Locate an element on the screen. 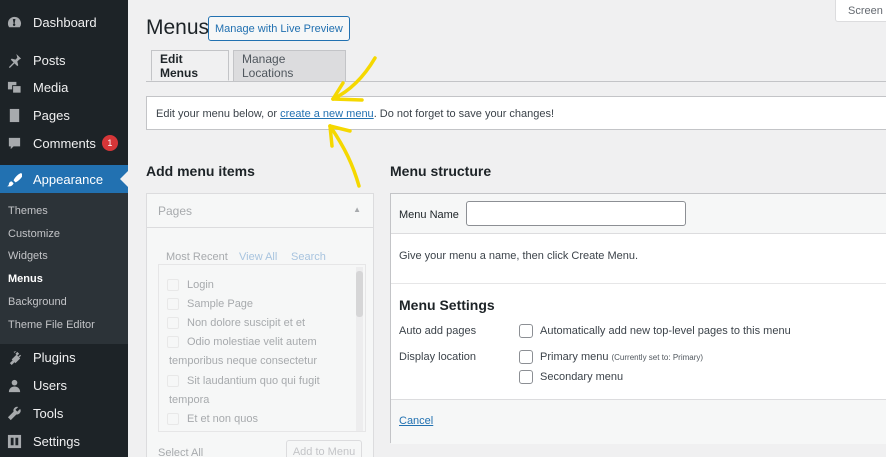  manage-live-preview-button: Manage with Live Preview is located at coordinates (279, 28).